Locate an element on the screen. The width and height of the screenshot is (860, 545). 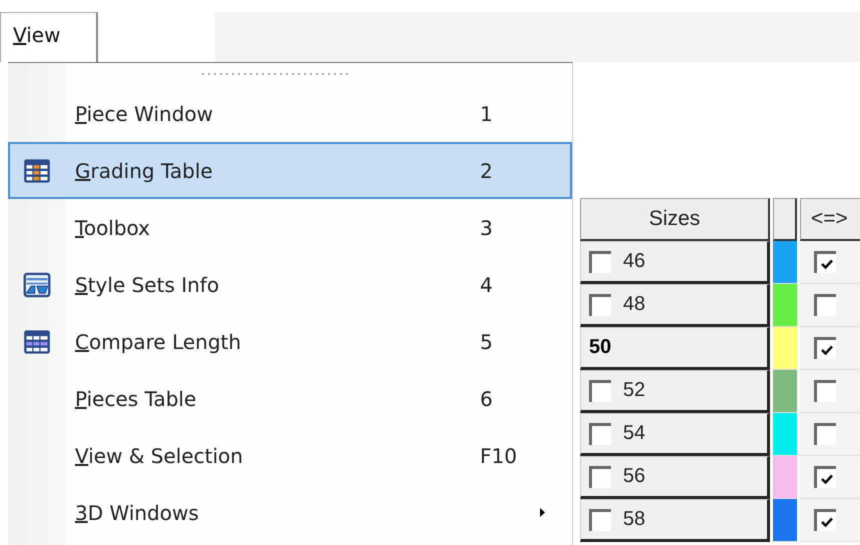
size-label: 48 is located at coordinates (634, 304).